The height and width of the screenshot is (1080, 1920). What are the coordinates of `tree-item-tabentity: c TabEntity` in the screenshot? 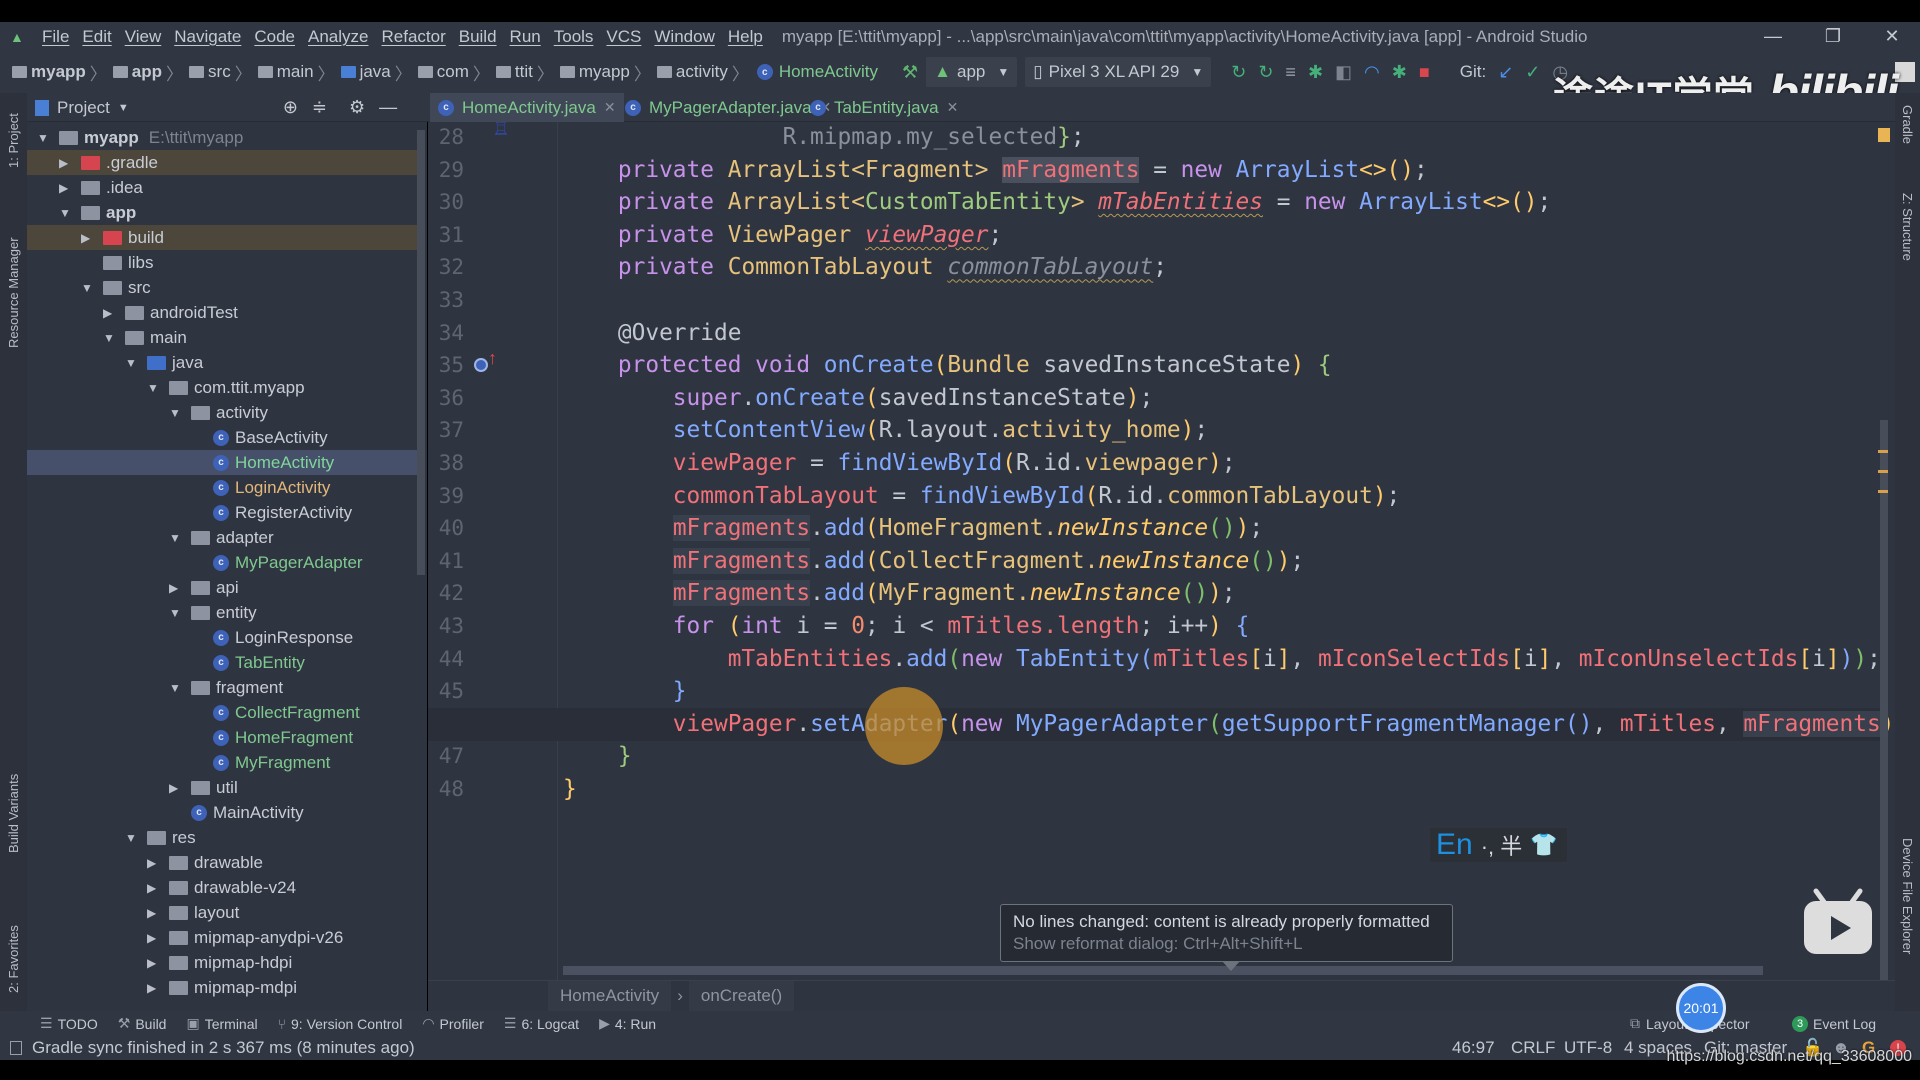 It's located at (226, 662).